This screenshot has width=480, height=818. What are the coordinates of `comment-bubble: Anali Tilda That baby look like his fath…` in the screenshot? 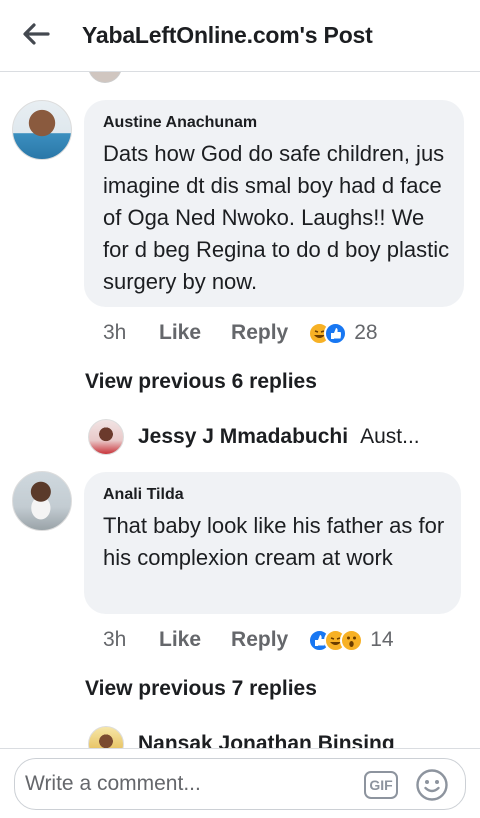 It's located at (272, 543).